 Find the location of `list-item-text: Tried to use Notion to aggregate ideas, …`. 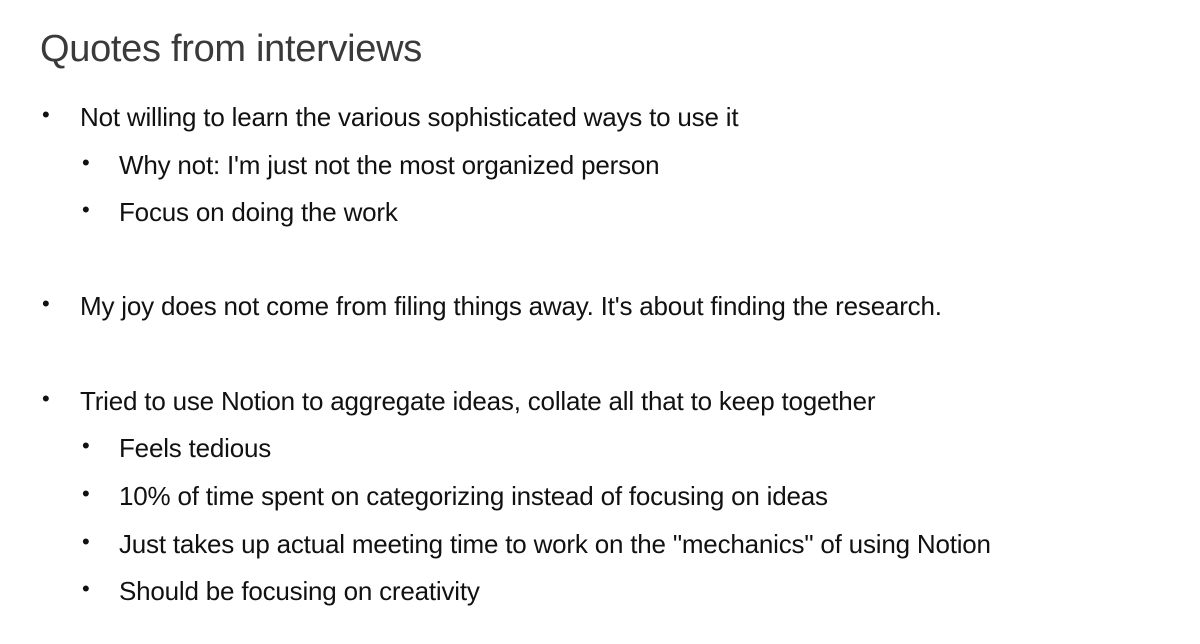

list-item-text: Tried to use Notion to aggregate ideas, … is located at coordinates (478, 401).